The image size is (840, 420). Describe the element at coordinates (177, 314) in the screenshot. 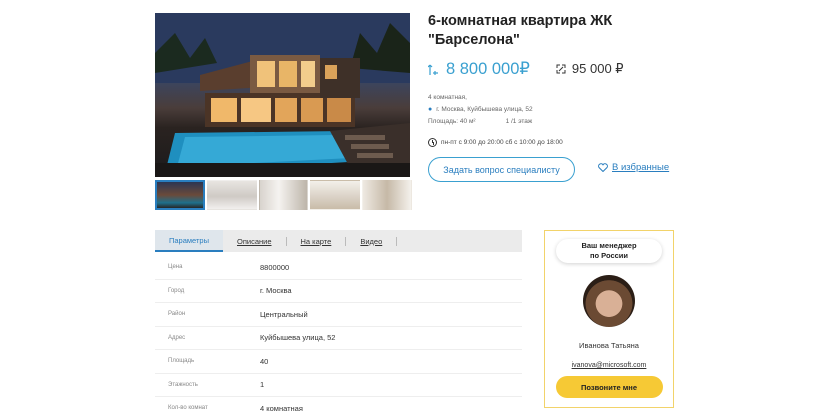

I see `param-key: Район` at that location.